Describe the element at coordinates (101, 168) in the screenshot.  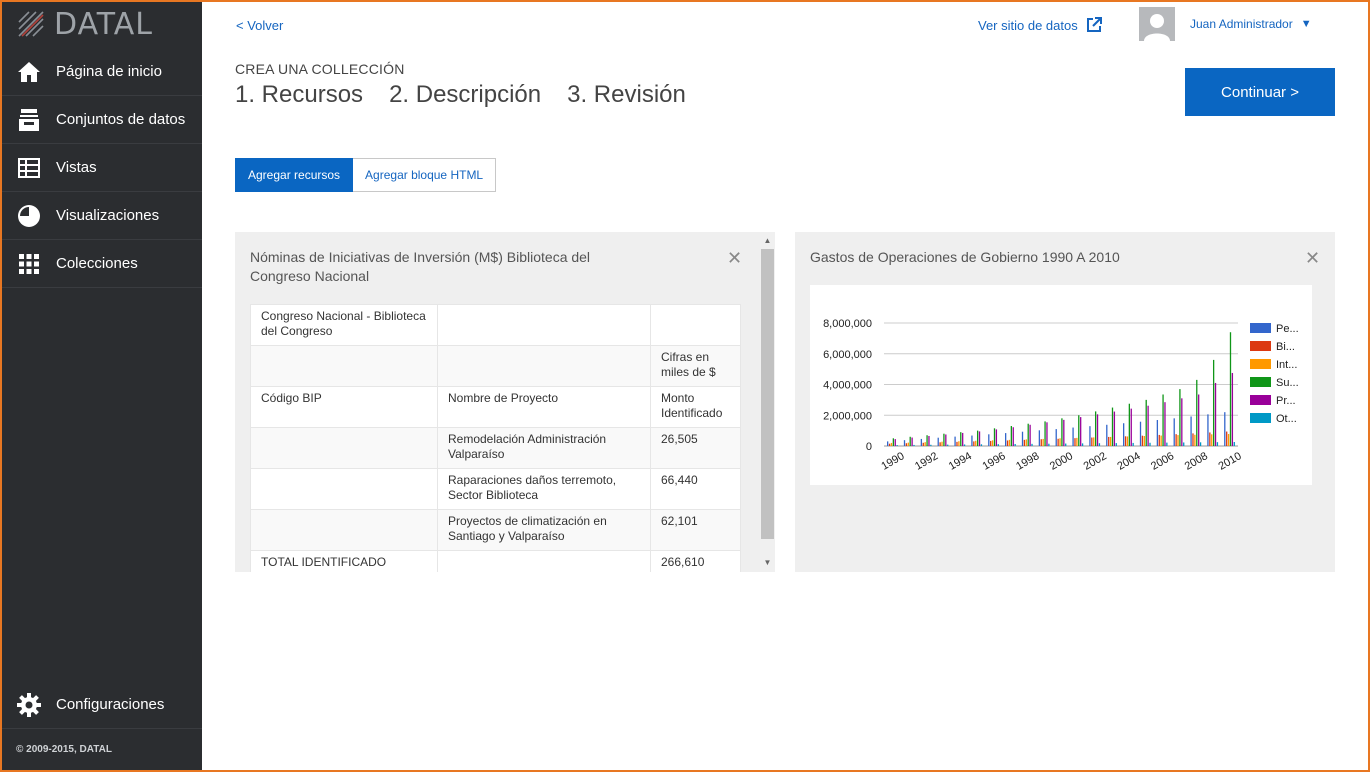
I see `sidebar-item-views: Vistas` at that location.